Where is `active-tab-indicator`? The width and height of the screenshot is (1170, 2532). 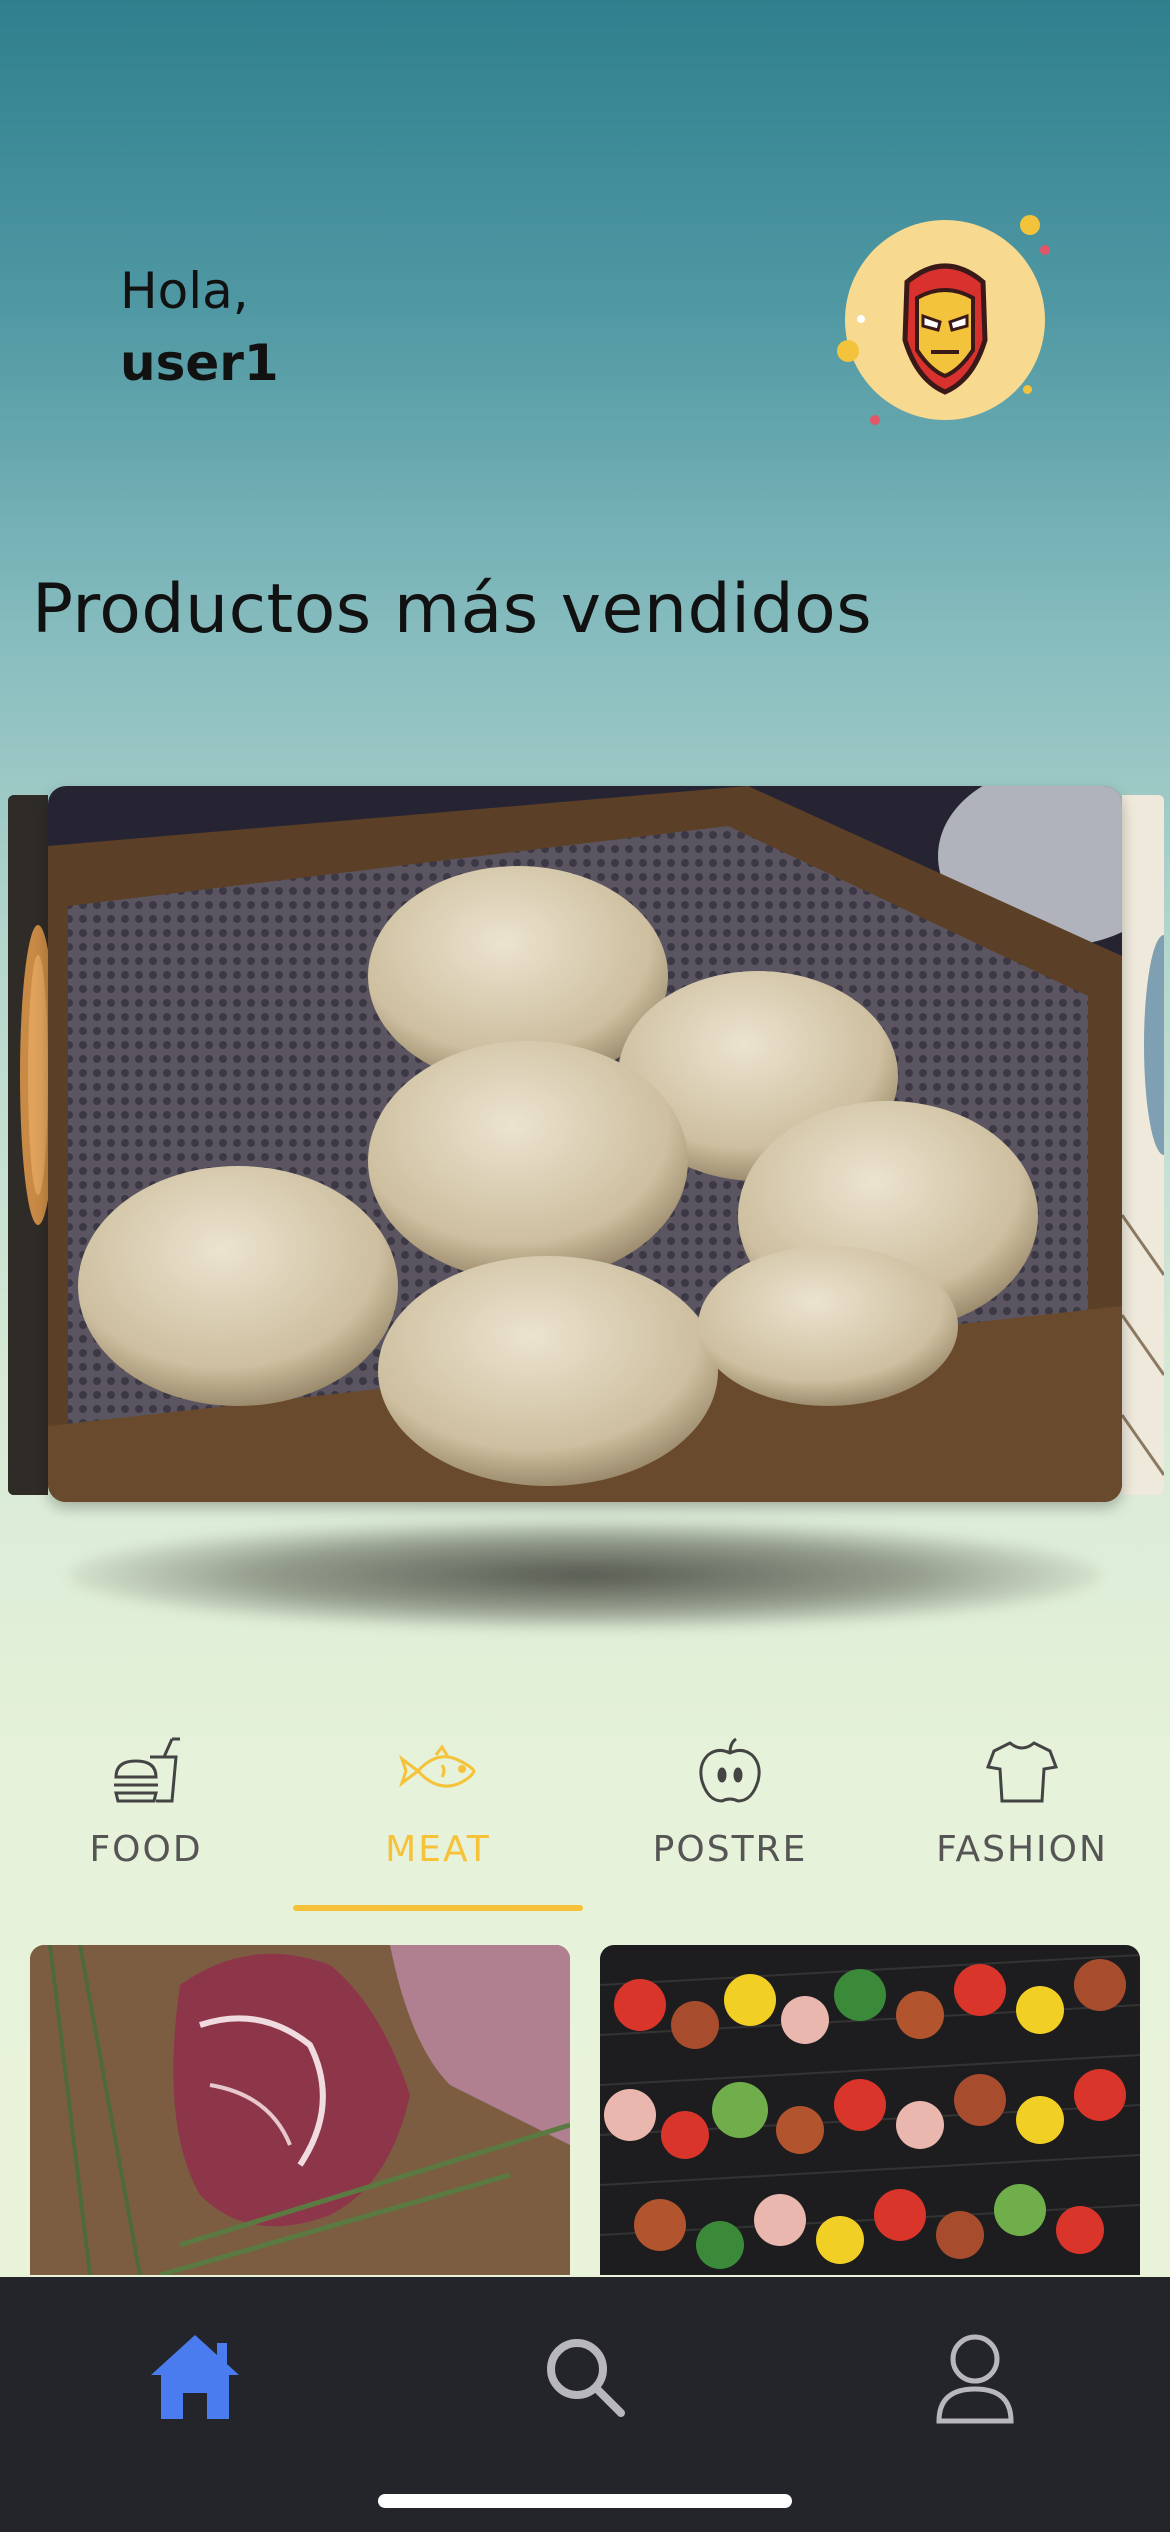
active-tab-indicator is located at coordinates (438, 1908).